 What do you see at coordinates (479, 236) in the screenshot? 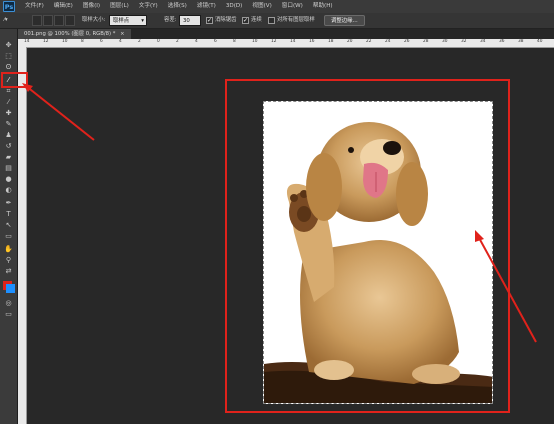
I see `arrowhead-image` at bounding box center [479, 236].